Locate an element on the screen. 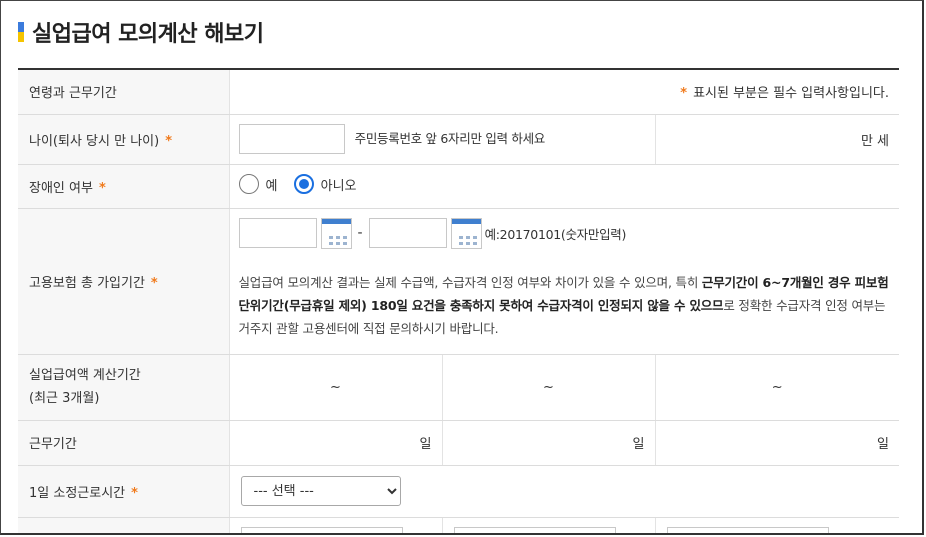  title-mark-icon is located at coordinates (21, 32).